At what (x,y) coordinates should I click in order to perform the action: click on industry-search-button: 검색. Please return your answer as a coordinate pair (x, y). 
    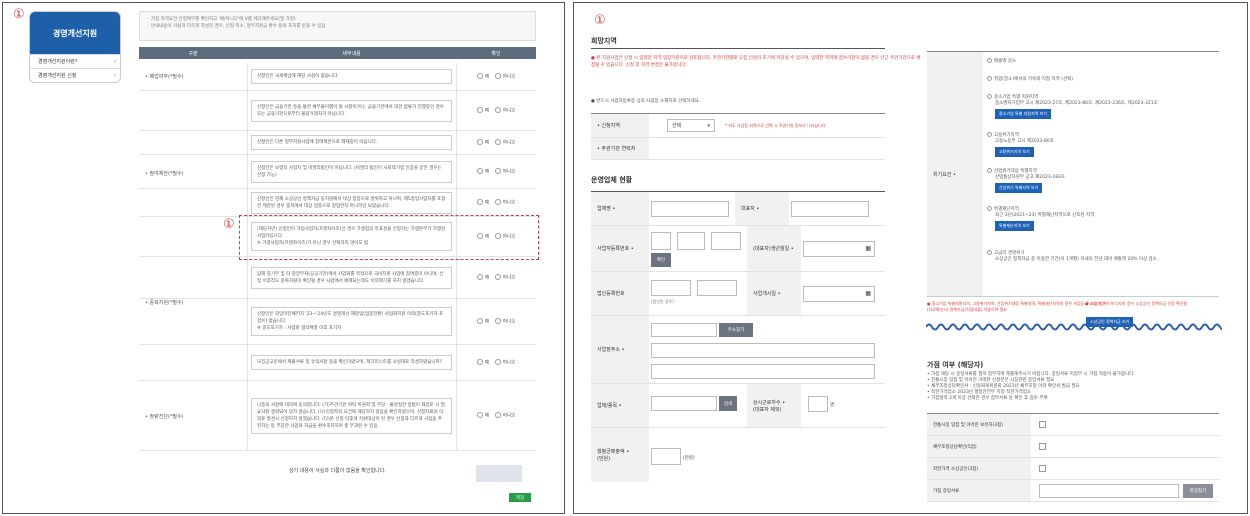
    Looking at the image, I should click on (728, 403).